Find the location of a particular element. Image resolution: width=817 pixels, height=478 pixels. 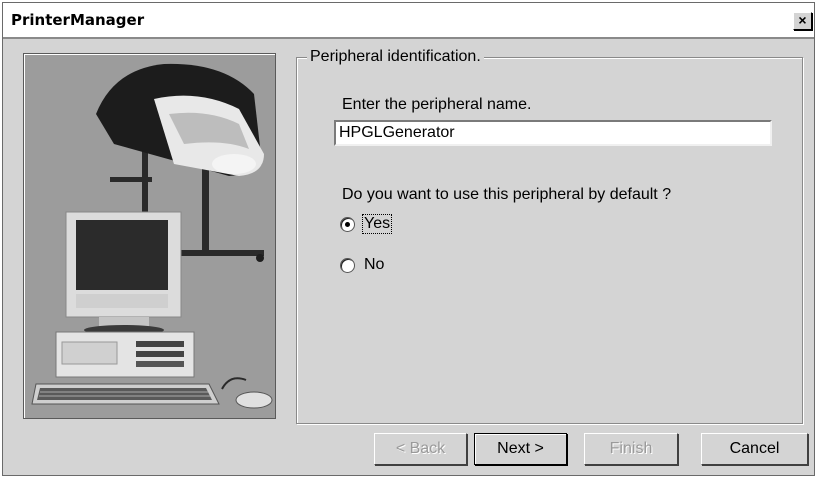

radio-yes-label: Yes is located at coordinates (377, 224).